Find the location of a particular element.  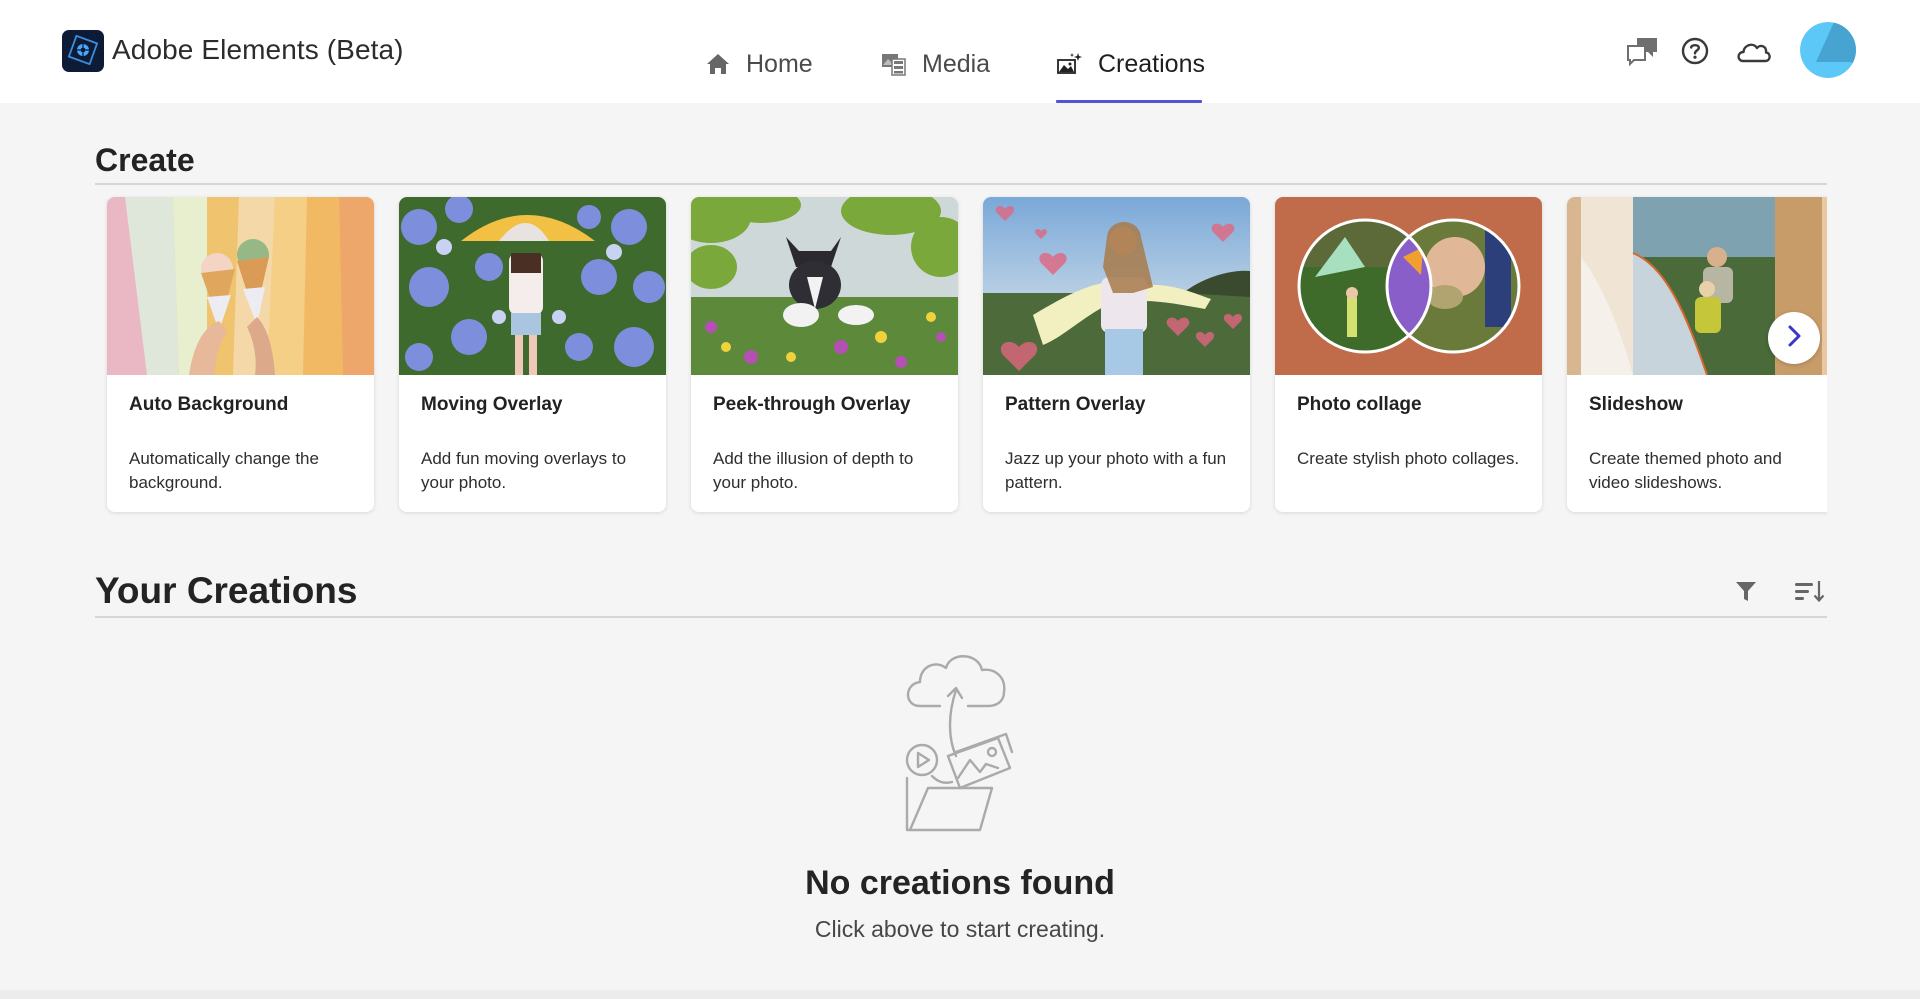

nav-media: Media is located at coordinates (935, 64).